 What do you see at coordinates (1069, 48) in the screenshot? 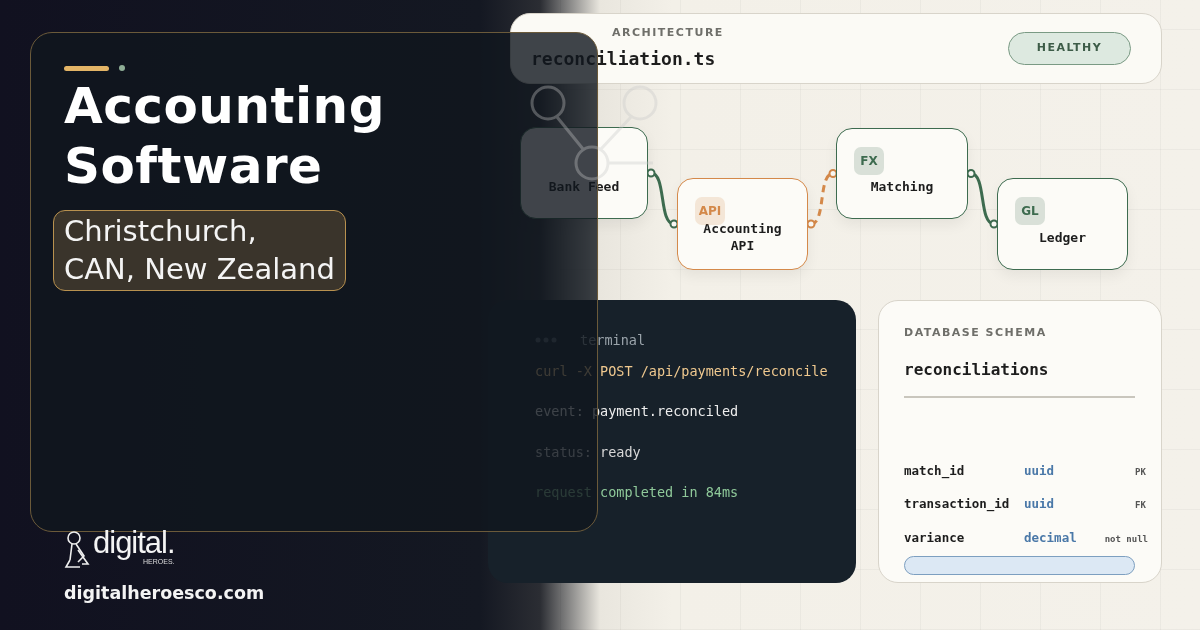
I see `status-badge: HEALTHY` at bounding box center [1069, 48].